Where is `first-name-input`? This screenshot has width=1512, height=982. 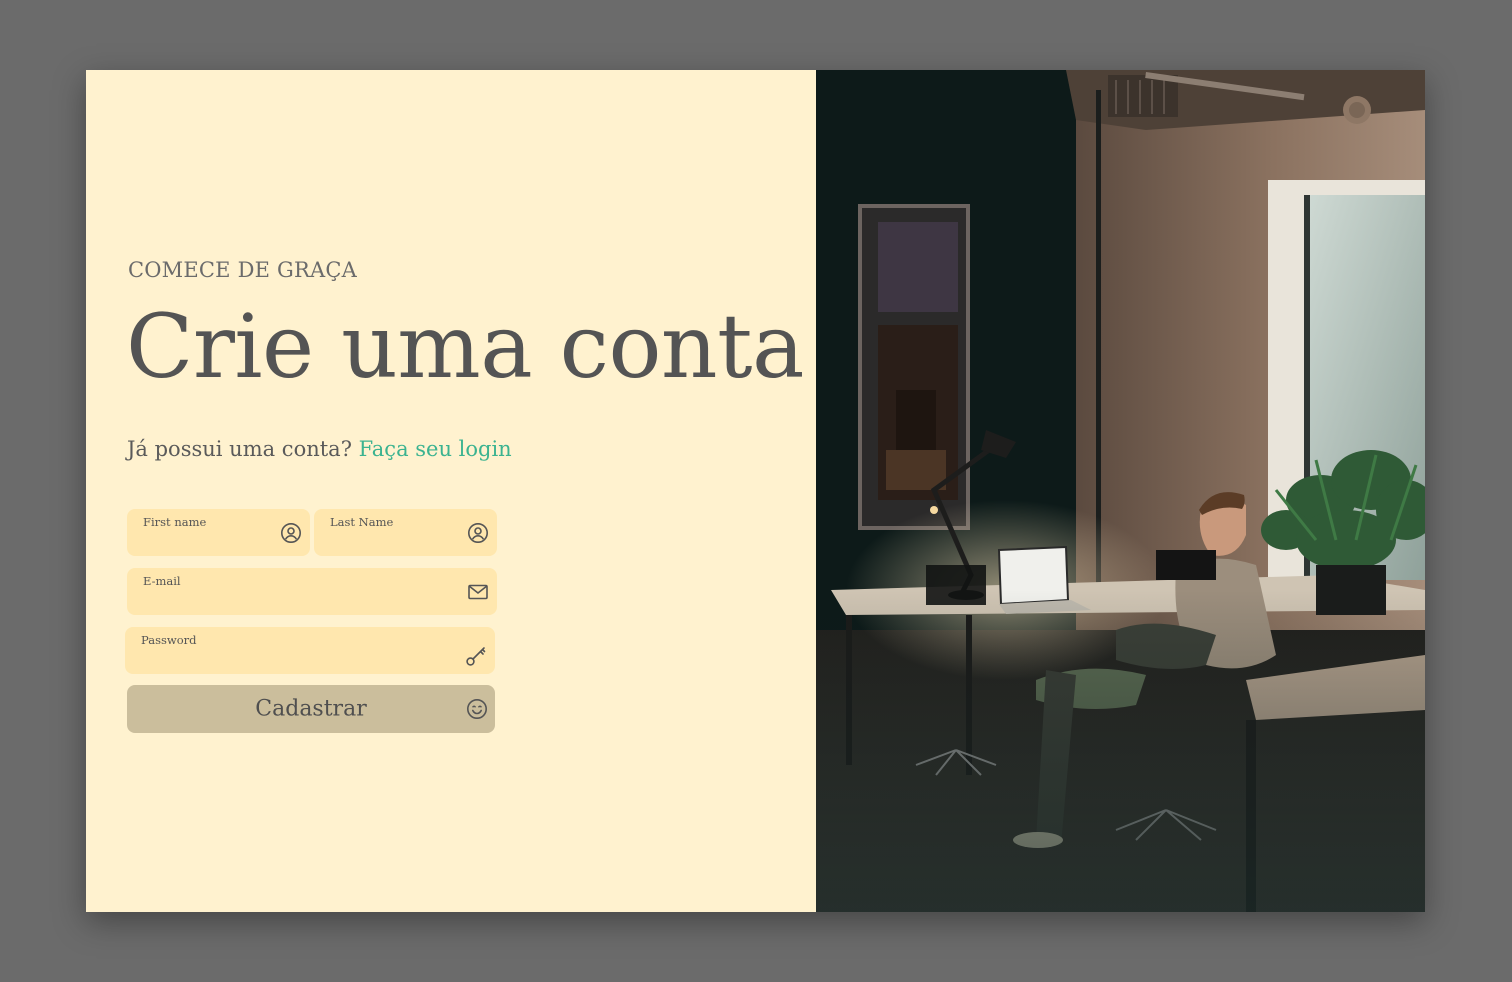
first-name-input is located at coordinates (206, 541).